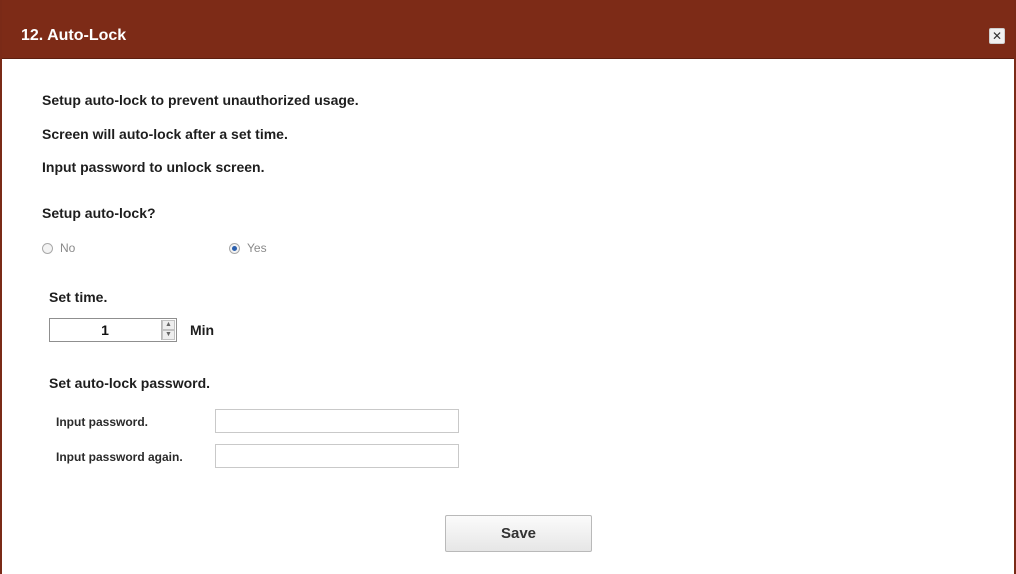 The height and width of the screenshot is (574, 1016). What do you see at coordinates (47, 248) in the screenshot?
I see `radio-no-indicator` at bounding box center [47, 248].